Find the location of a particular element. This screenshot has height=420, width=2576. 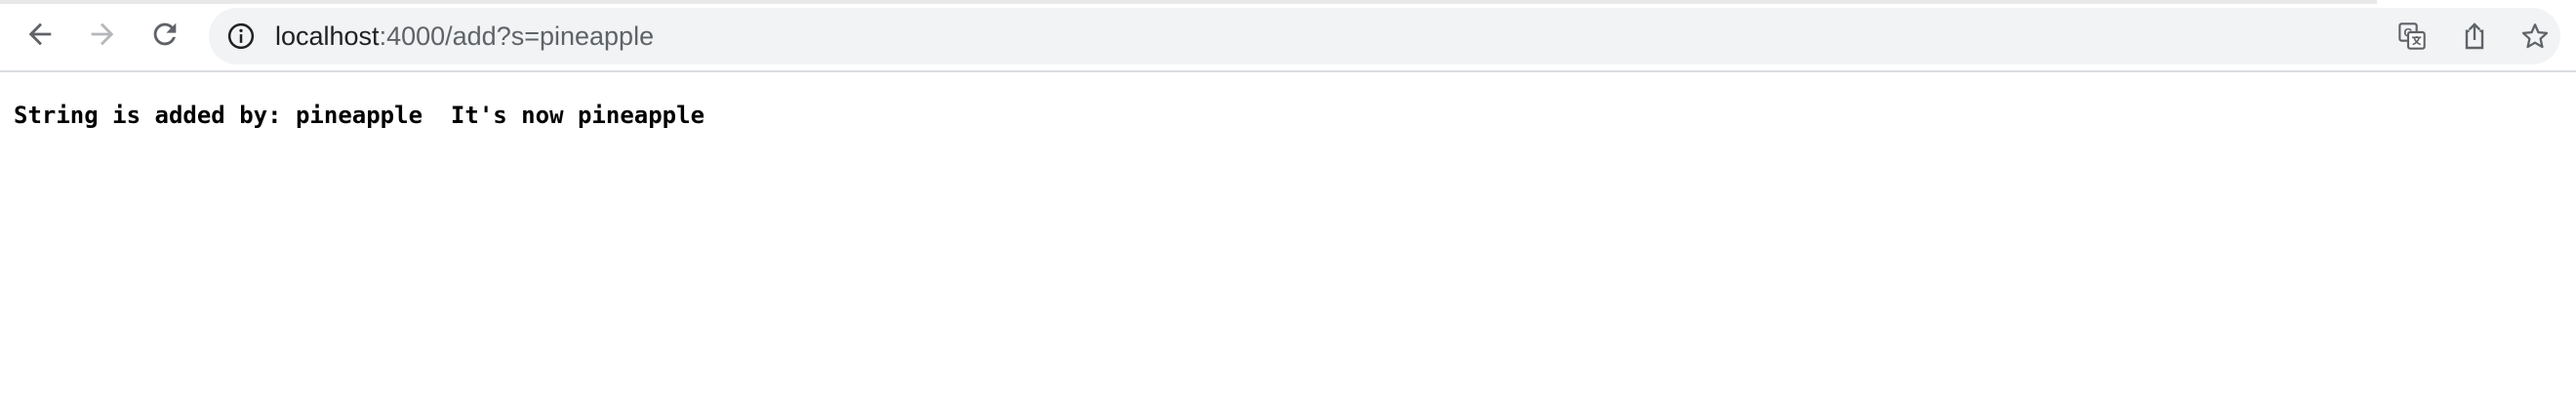

bookmark-button is located at coordinates (2535, 36).